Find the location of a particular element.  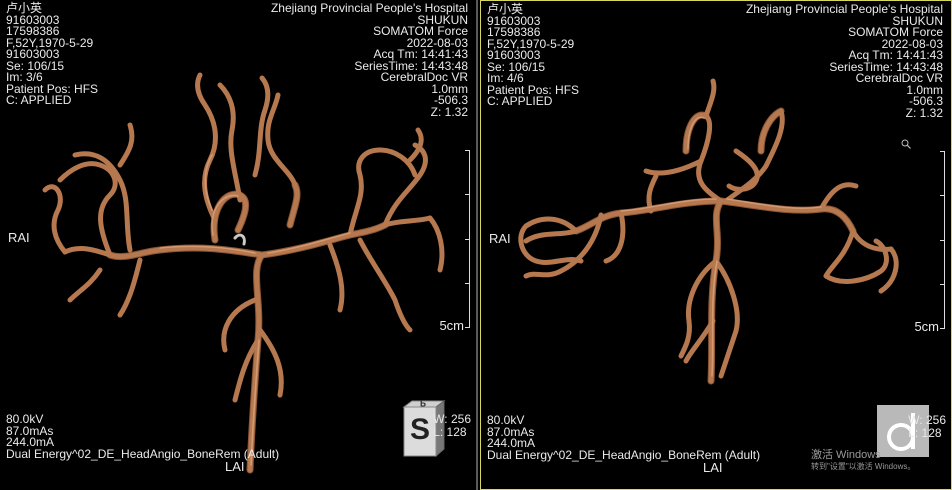

cube-face-label: S is located at coordinates (420, 429).